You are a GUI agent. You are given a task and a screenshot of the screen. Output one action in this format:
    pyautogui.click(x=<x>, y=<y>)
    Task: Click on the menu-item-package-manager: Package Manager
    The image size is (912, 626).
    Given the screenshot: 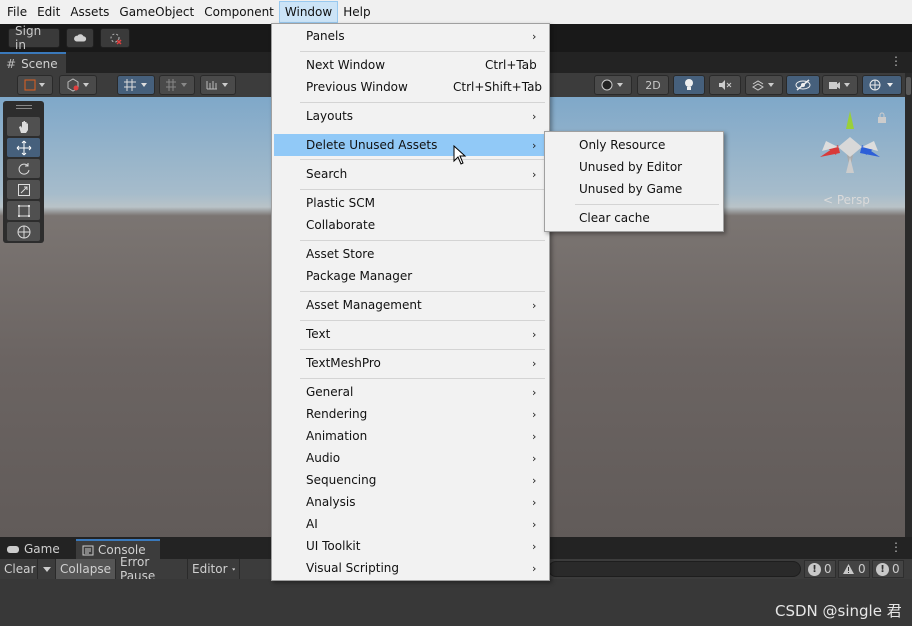 What is the action you would take?
    pyautogui.click(x=410, y=276)
    